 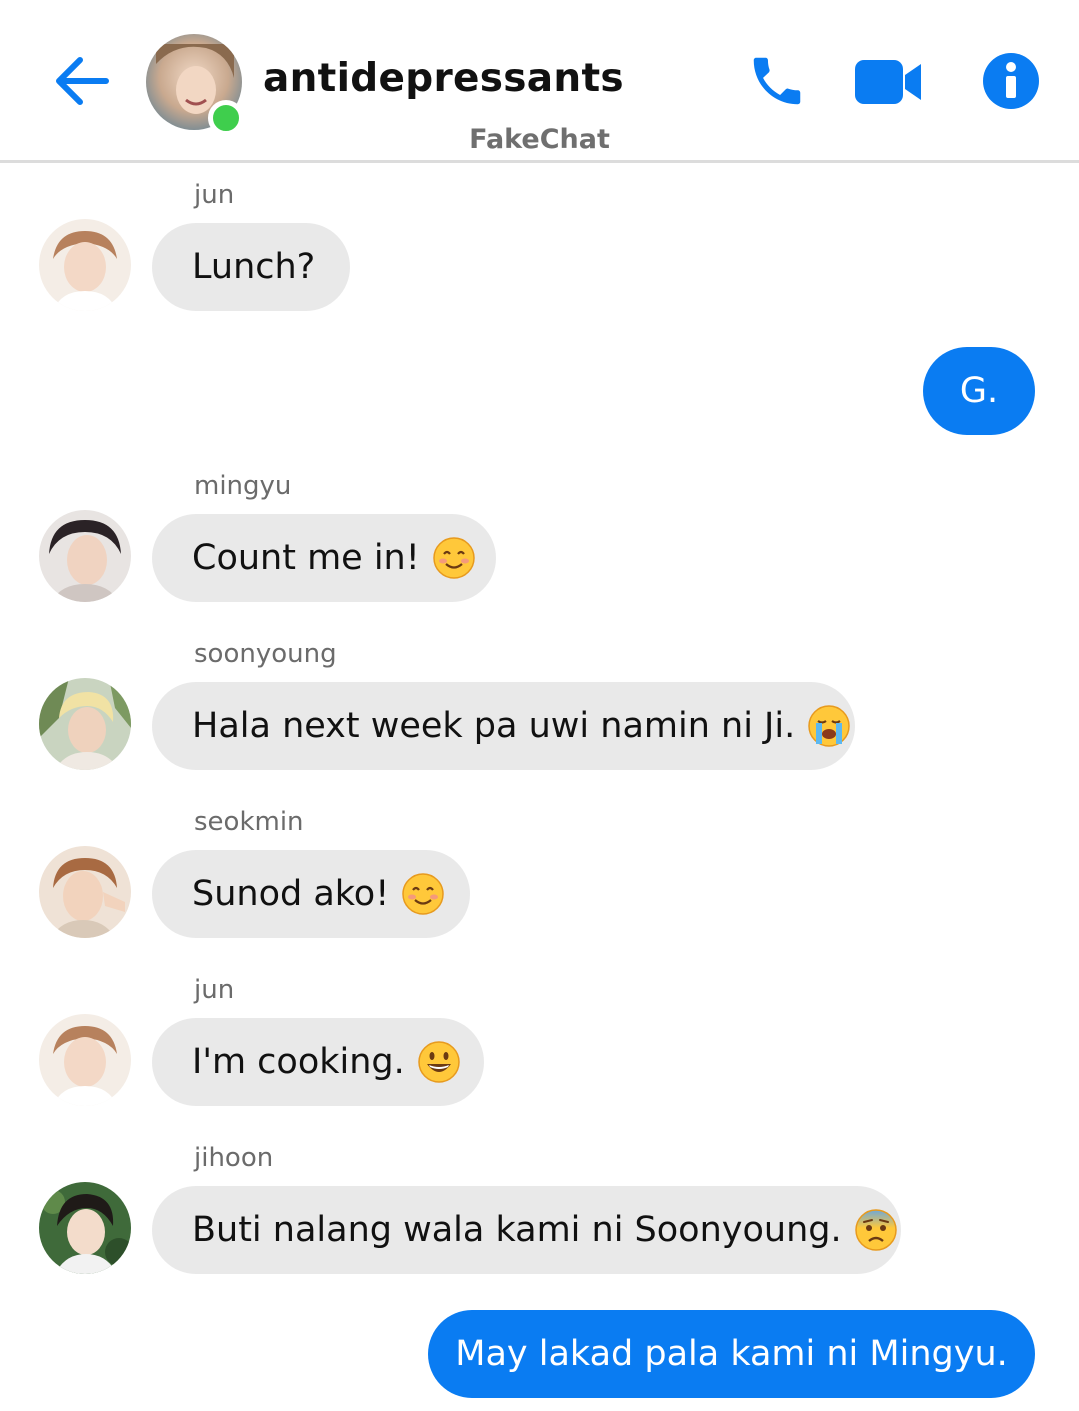 I want to click on message-text: May lakad pala kami ni Mingyu., so click(x=731, y=1354).